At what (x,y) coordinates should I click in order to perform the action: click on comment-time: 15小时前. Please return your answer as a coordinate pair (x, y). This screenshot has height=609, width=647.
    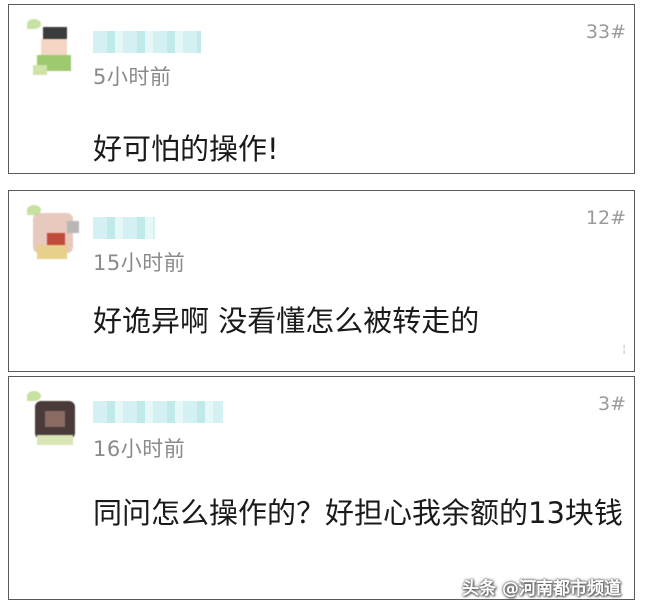
    Looking at the image, I should click on (139, 263).